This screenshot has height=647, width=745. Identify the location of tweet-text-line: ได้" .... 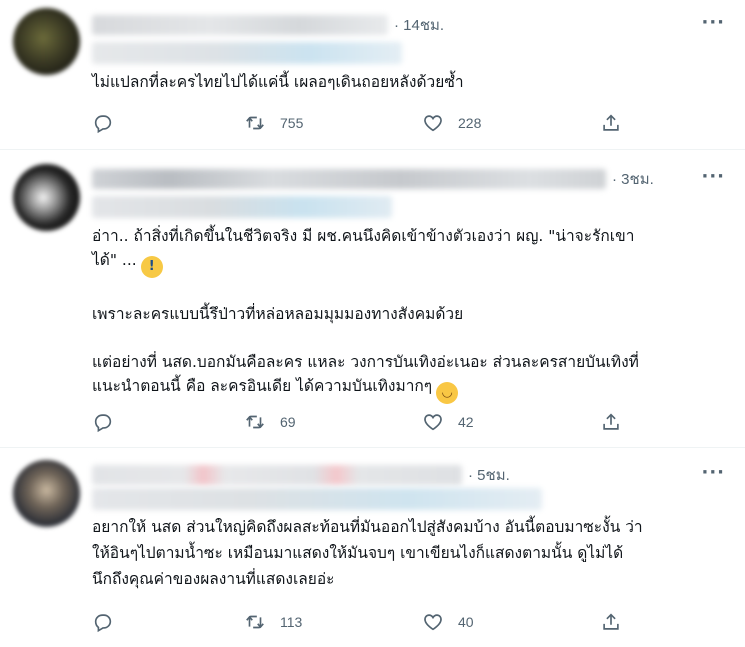
(114, 260).